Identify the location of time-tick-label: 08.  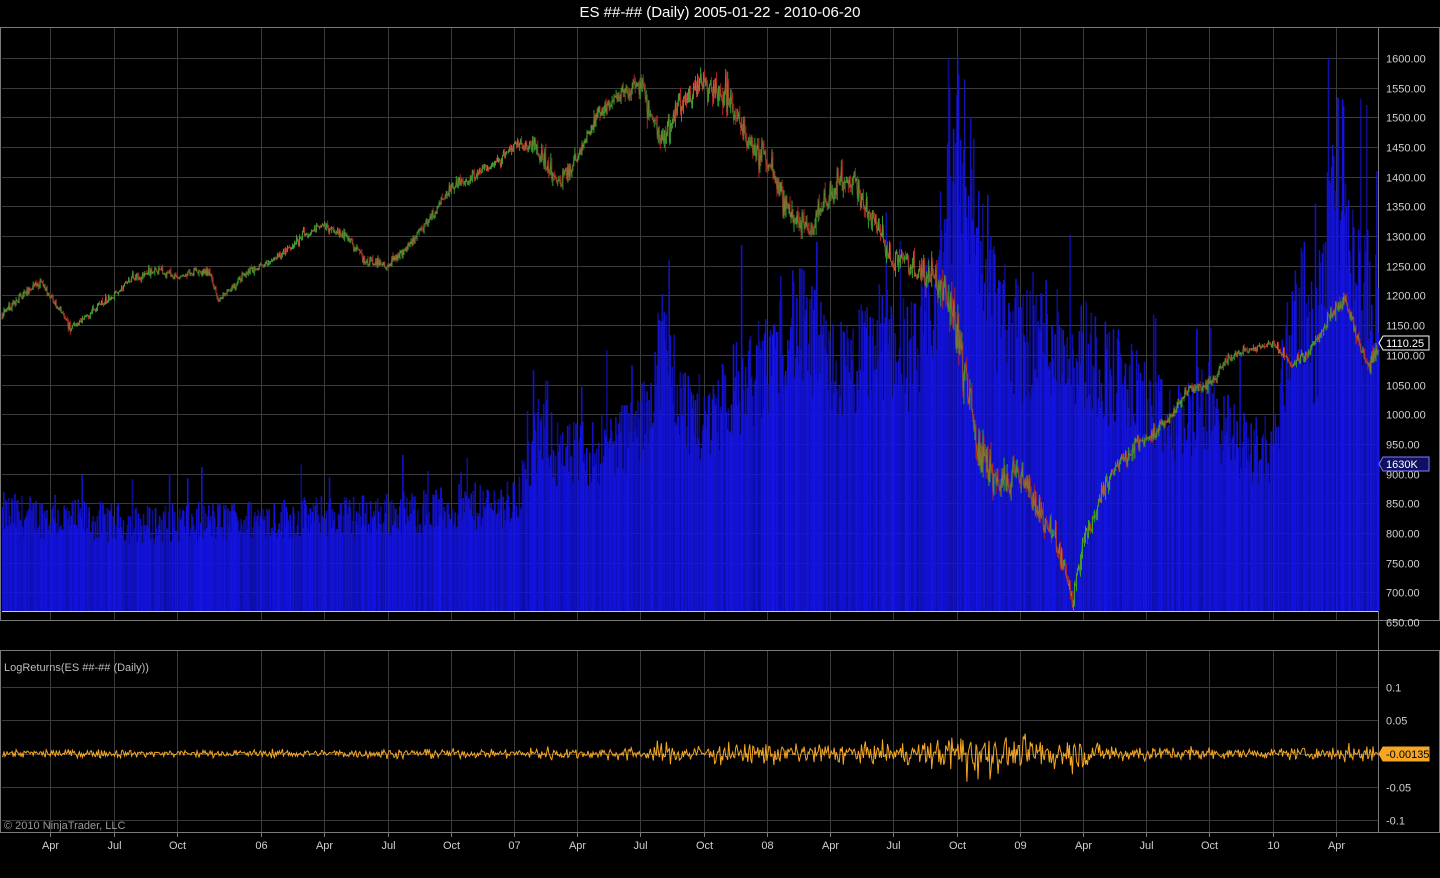
(767, 846).